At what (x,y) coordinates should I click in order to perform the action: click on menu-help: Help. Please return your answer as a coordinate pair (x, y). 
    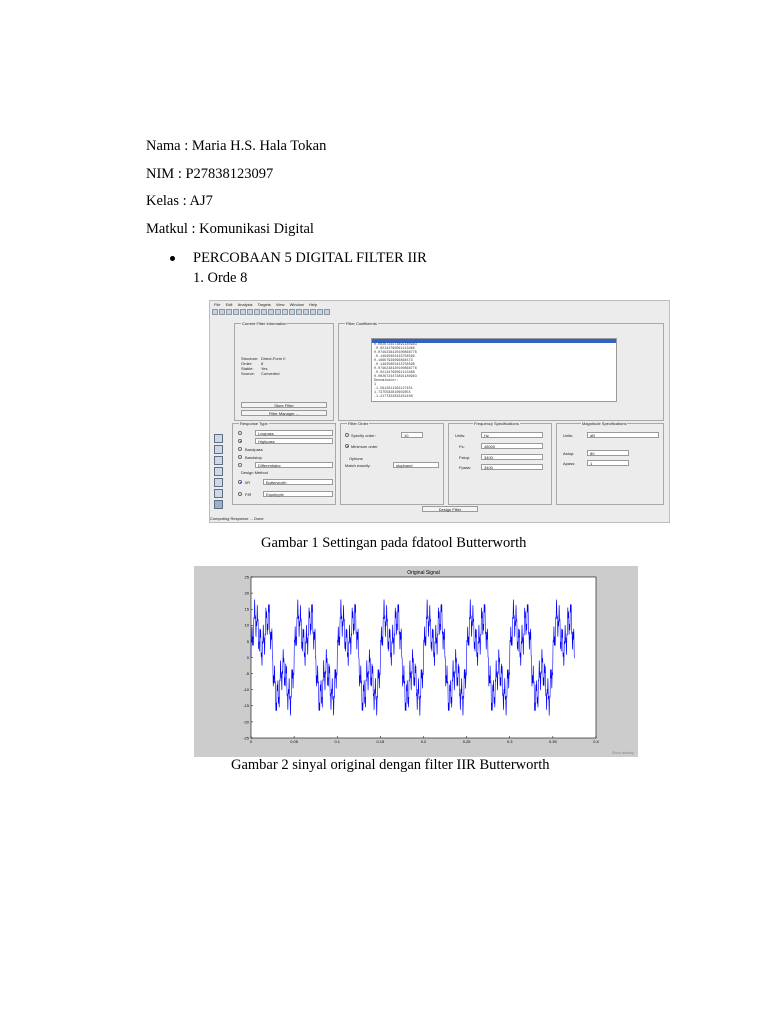
    Looking at the image, I should click on (313, 304).